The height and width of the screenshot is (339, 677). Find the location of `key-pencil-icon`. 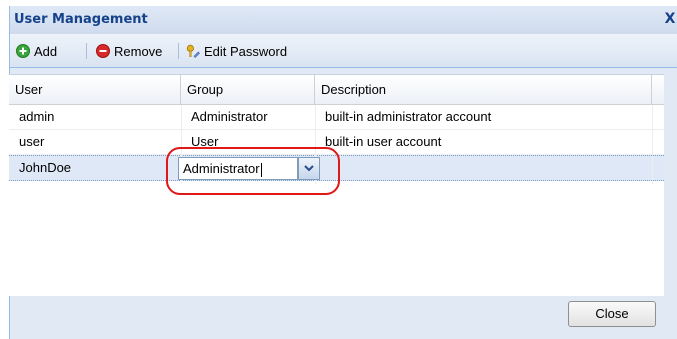

key-pencil-icon is located at coordinates (193, 51).